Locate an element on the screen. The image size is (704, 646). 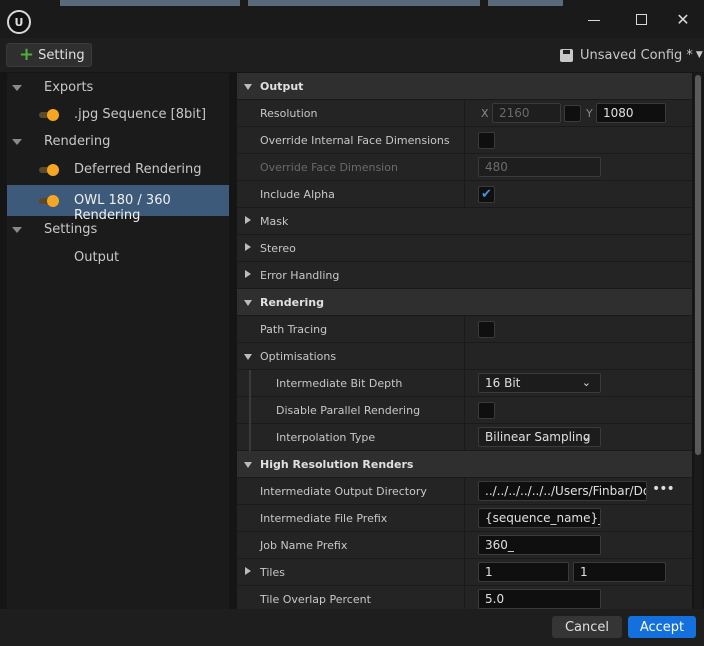
prop-path-tracing: Path Tracing is located at coordinates (464, 329).